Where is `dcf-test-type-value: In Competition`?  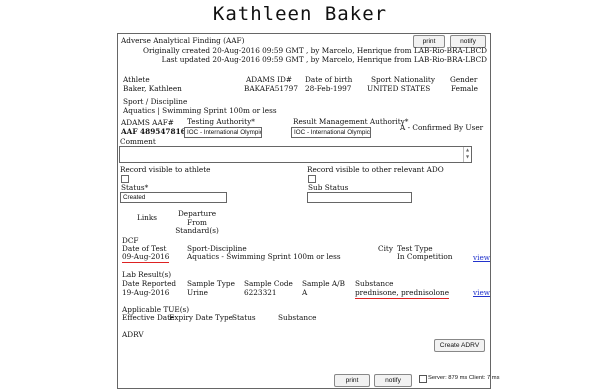
dcf-test-type-value: In Competition is located at coordinates (425, 256).